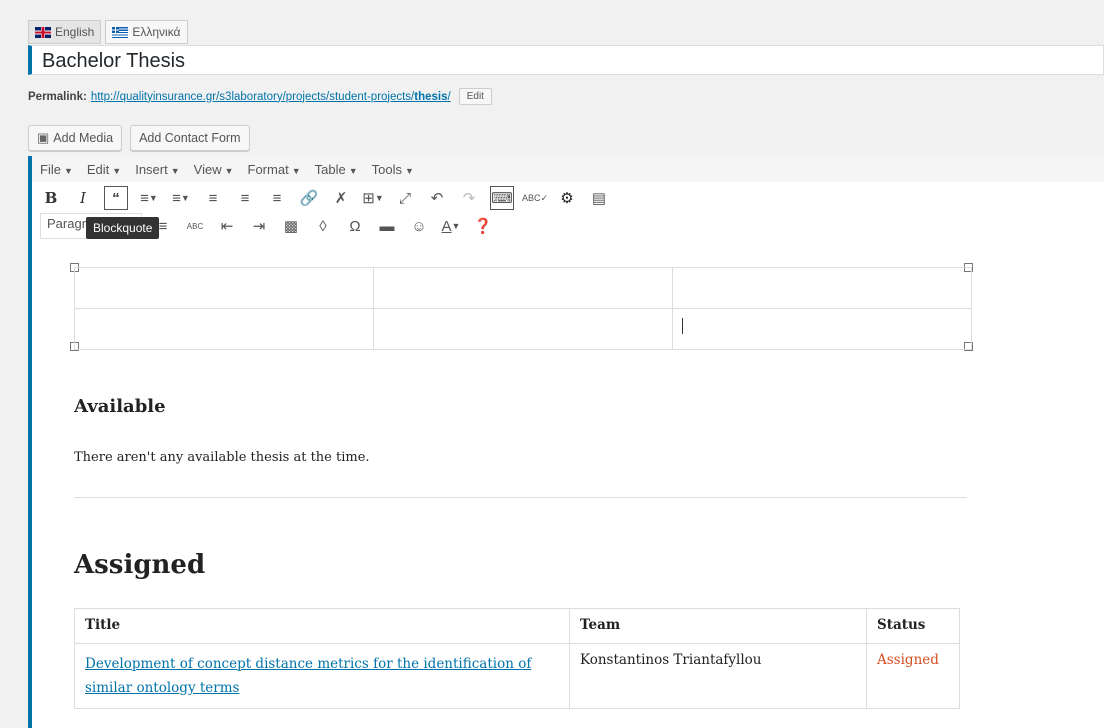 The image size is (1104, 728). Describe the element at coordinates (156, 32) in the screenshot. I see `language-label: Ελληνικά` at that location.